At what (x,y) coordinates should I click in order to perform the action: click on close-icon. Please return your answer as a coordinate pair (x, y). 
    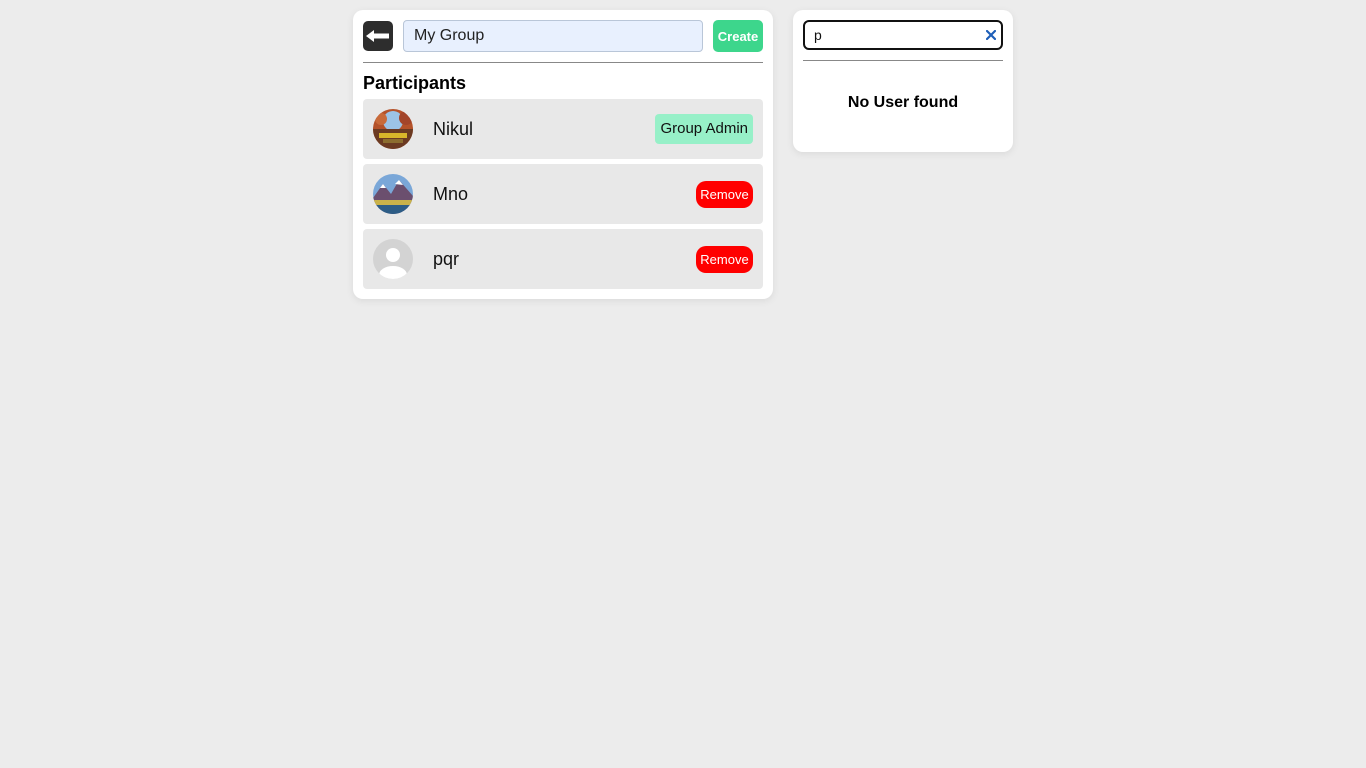
    Looking at the image, I should click on (991, 35).